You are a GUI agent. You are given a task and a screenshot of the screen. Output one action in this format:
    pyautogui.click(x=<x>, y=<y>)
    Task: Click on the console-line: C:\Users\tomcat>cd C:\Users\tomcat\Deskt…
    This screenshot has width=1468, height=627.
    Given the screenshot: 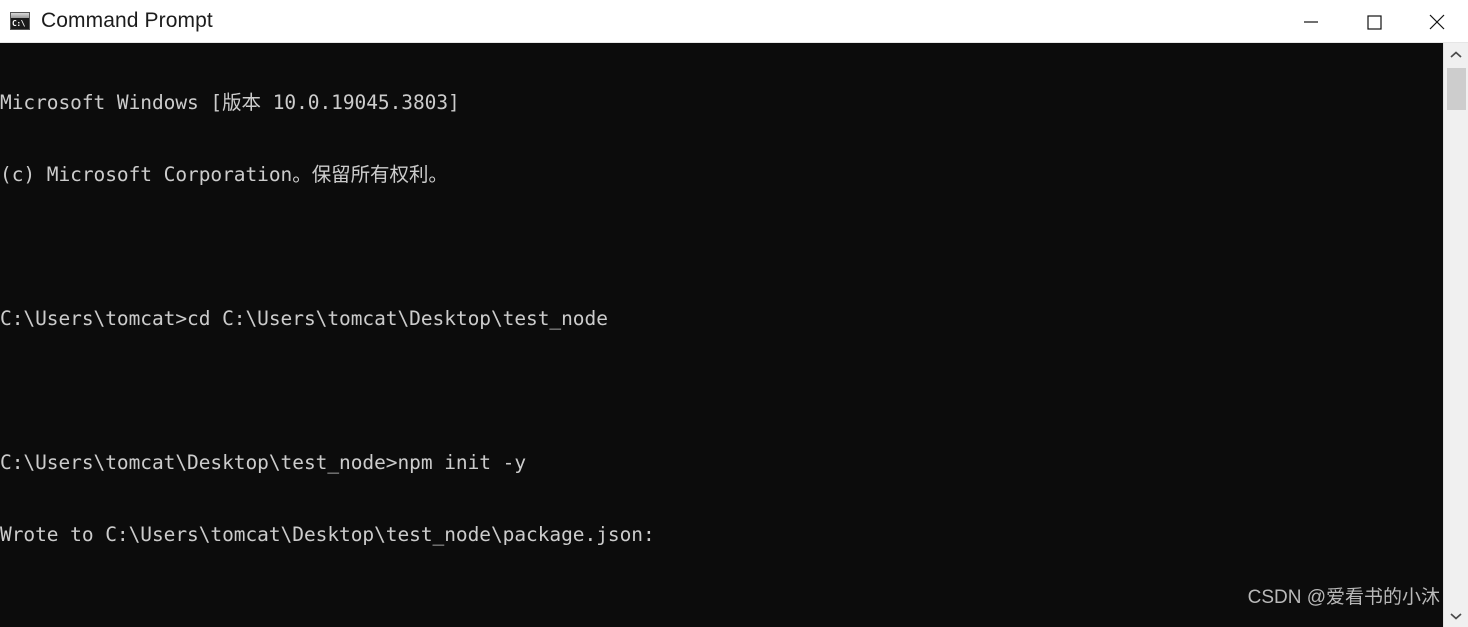 What is the action you would take?
    pyautogui.click(x=304, y=318)
    